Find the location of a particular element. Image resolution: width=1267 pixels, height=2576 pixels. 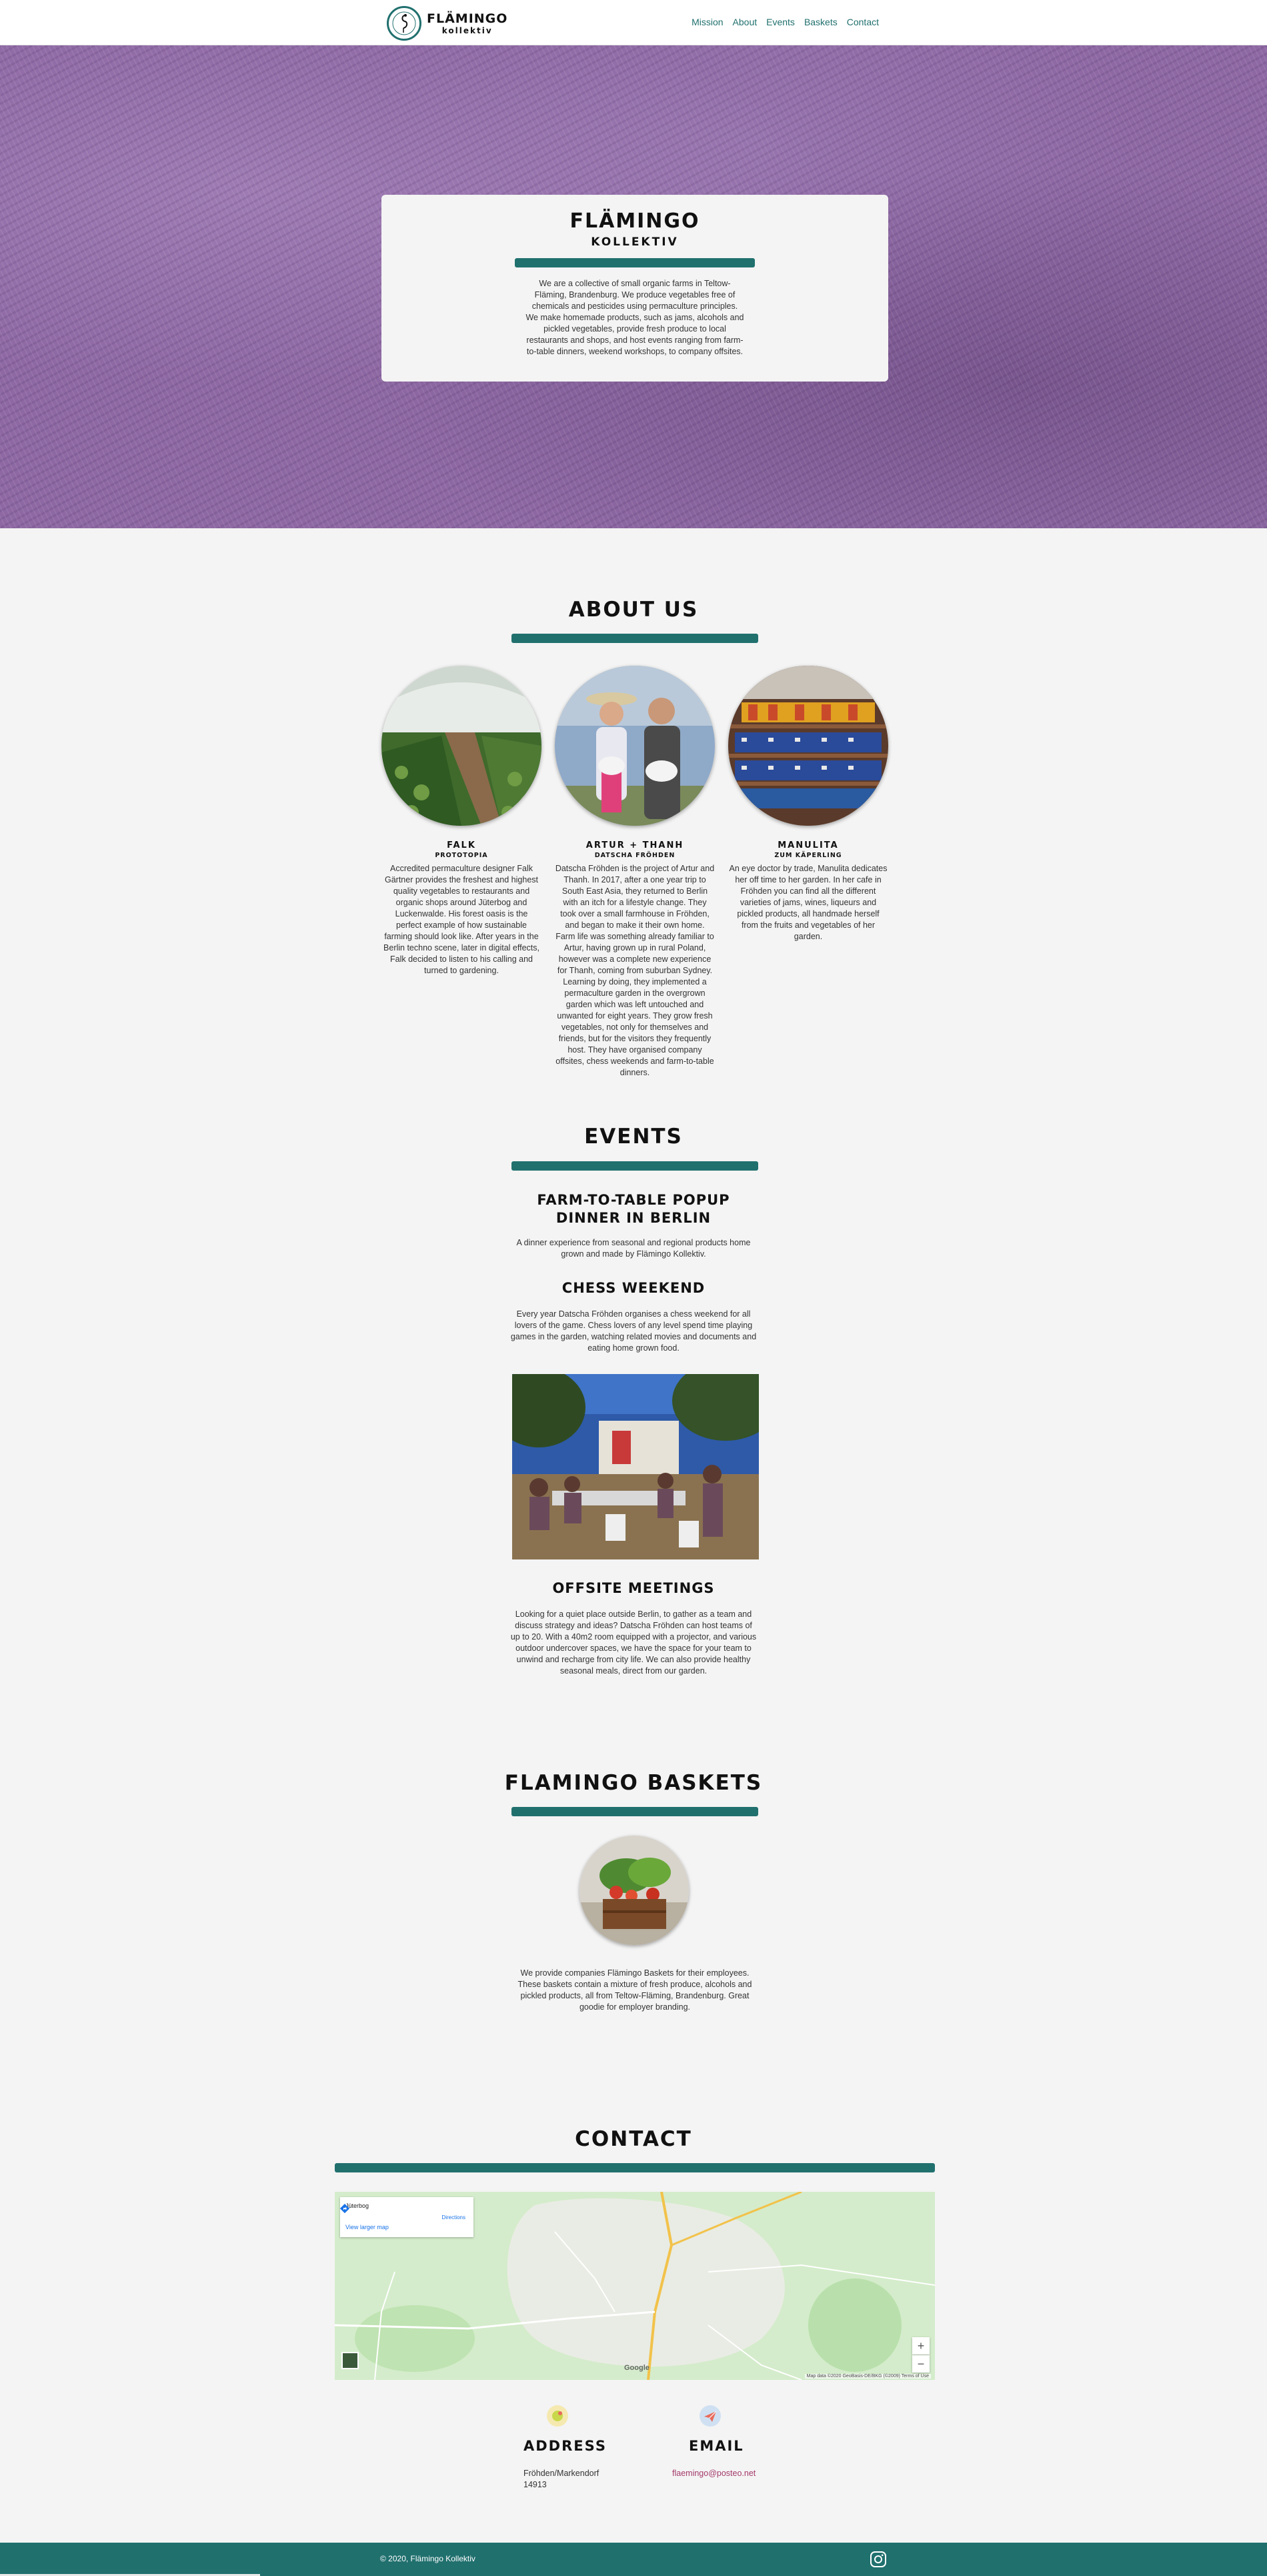

site-logo: FLÄMINGO kollektiv is located at coordinates (447, 23).